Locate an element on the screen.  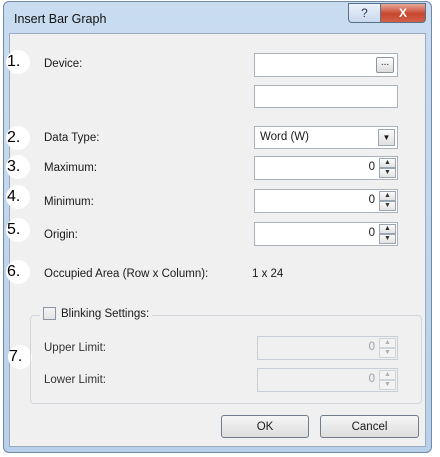
ok-button: OK is located at coordinates (265, 426).